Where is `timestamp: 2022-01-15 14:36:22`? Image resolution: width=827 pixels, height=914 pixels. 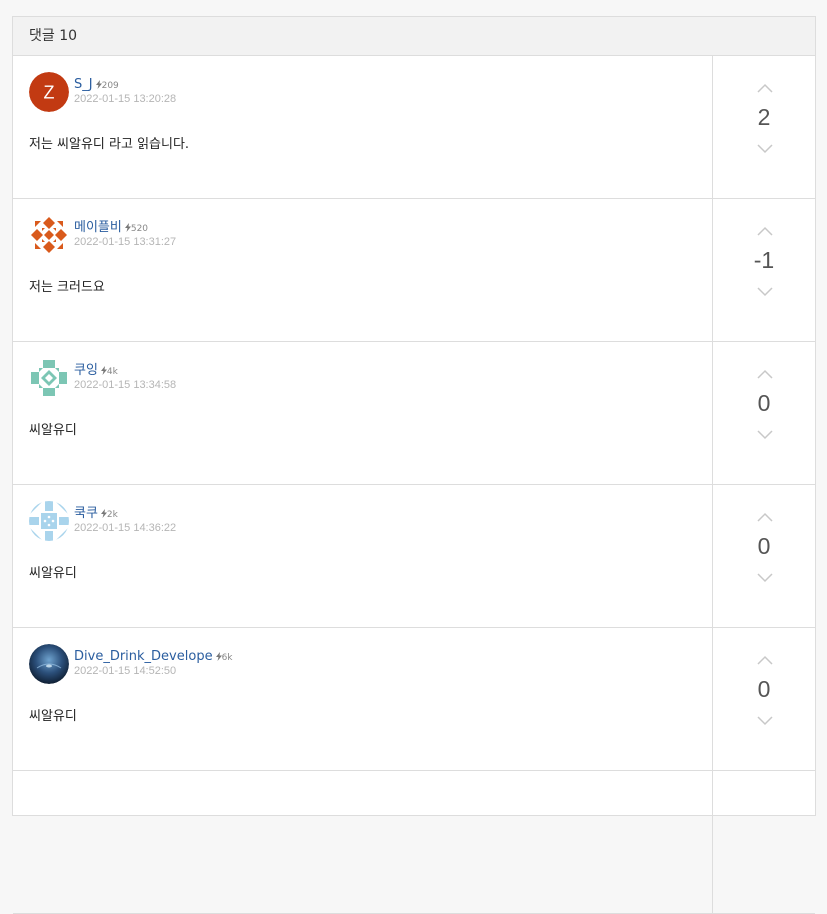 timestamp: 2022-01-15 14:36:22 is located at coordinates (125, 528).